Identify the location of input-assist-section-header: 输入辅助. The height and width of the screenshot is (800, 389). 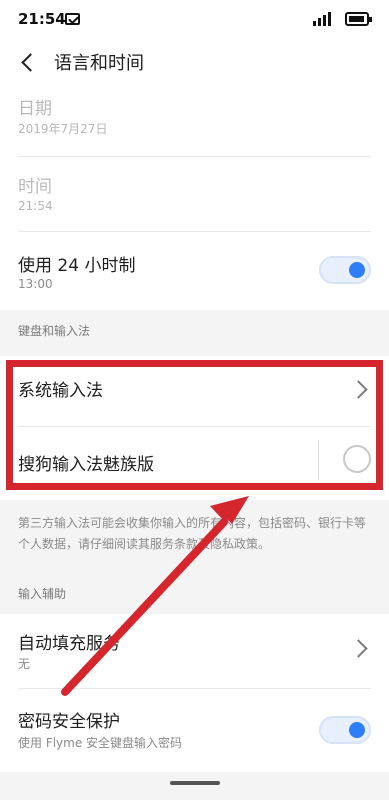
(42, 594).